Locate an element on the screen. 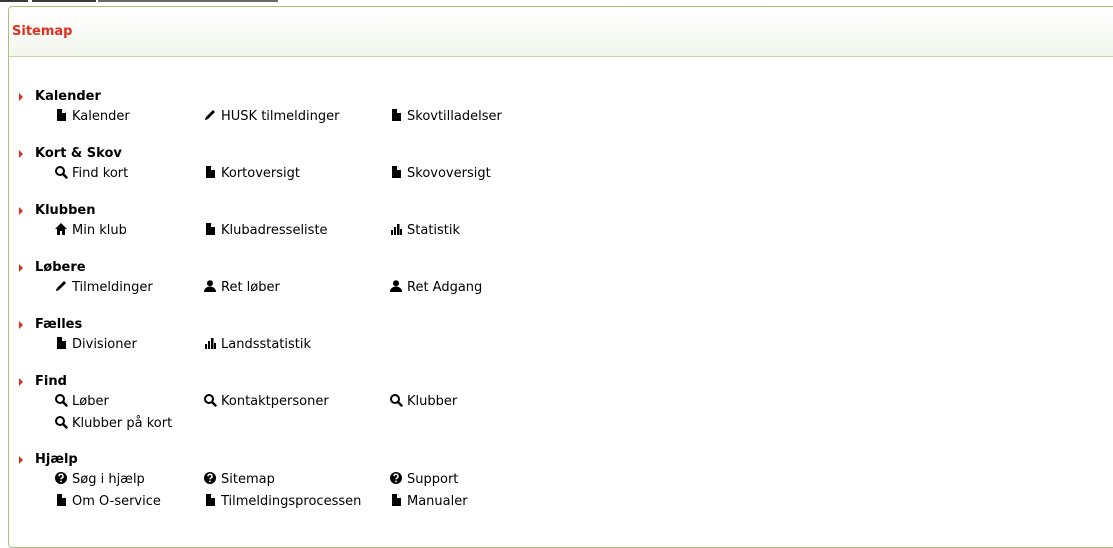 Image resolution: width=1113 pixels, height=548 pixels. link-label: Søg i hjælp is located at coordinates (108, 479).